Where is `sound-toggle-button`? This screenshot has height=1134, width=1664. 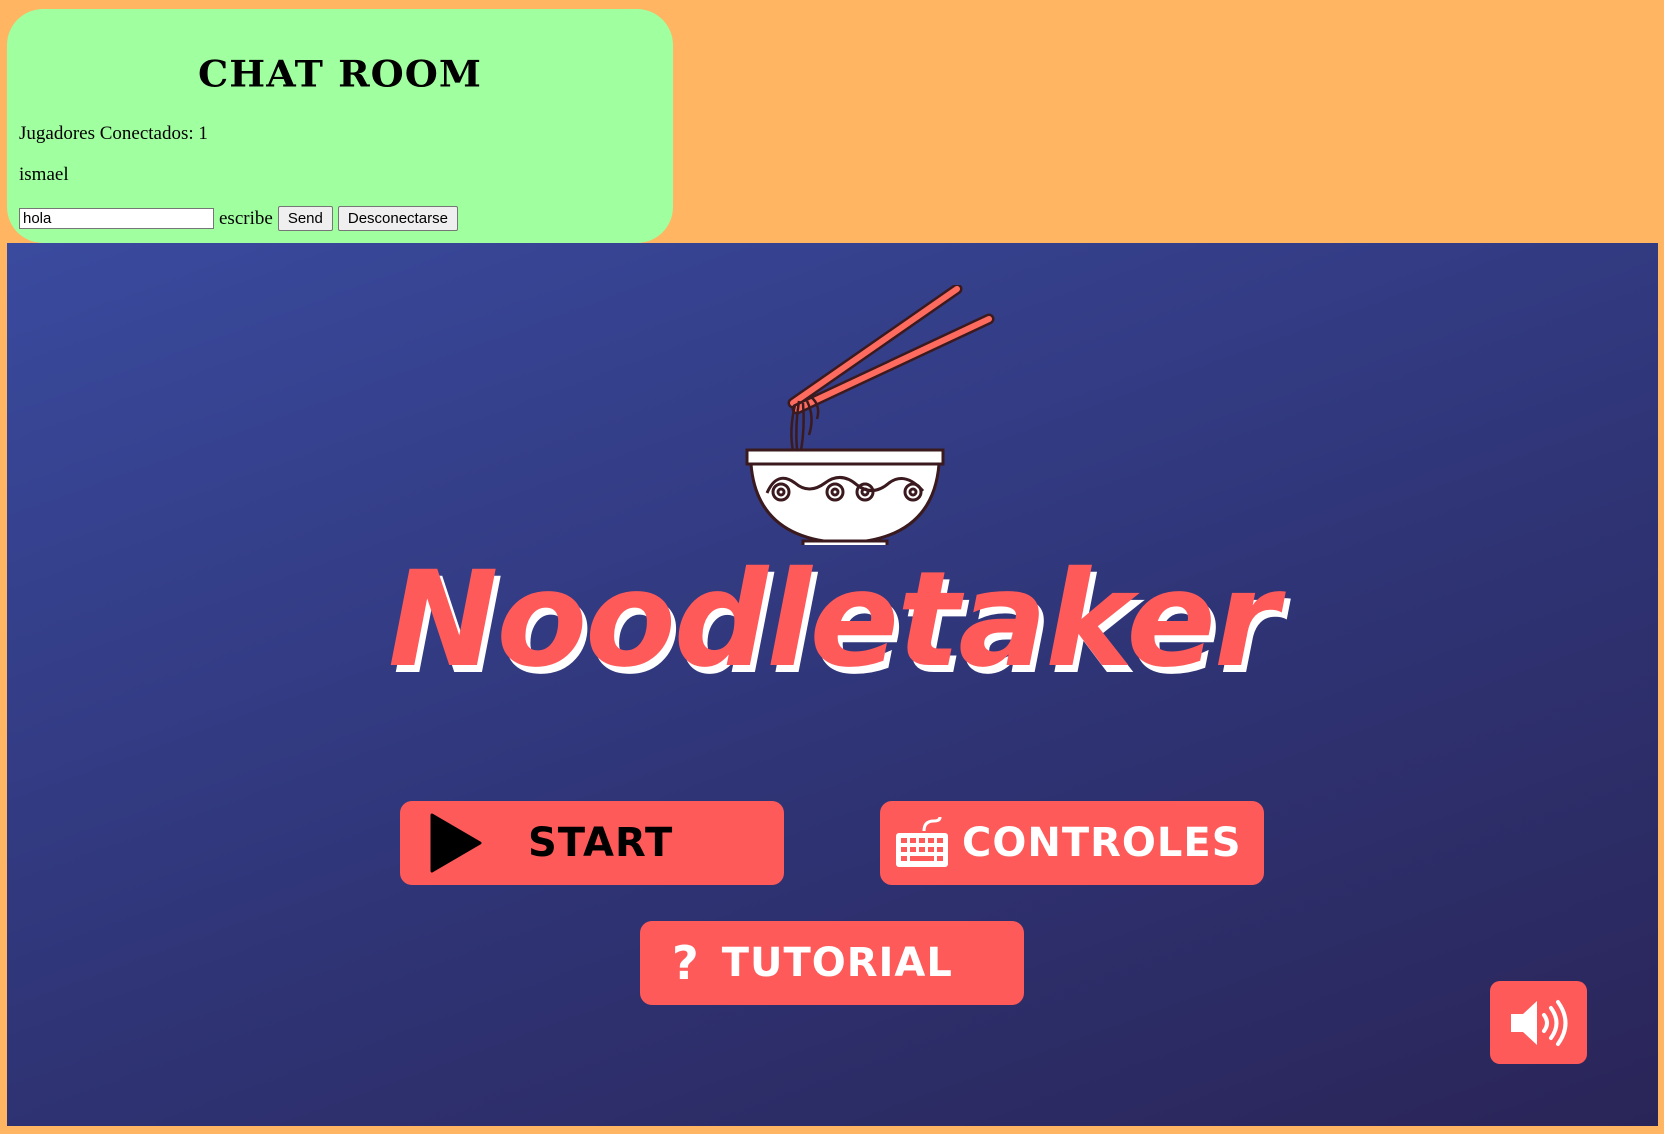 sound-toggle-button is located at coordinates (1538, 1022).